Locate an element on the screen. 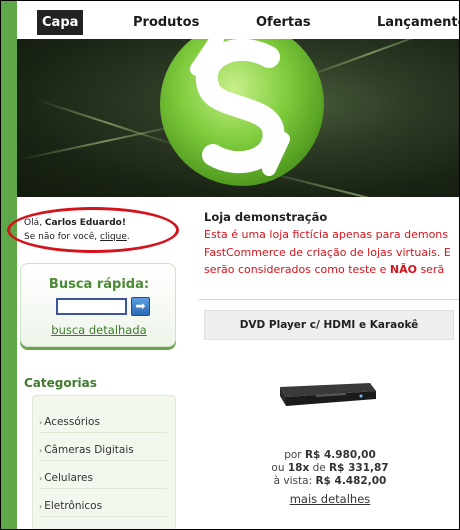 This screenshot has width=460, height=530. top-nav: Capa Produtos Ofertas Lançamentos is located at coordinates (238, 20).